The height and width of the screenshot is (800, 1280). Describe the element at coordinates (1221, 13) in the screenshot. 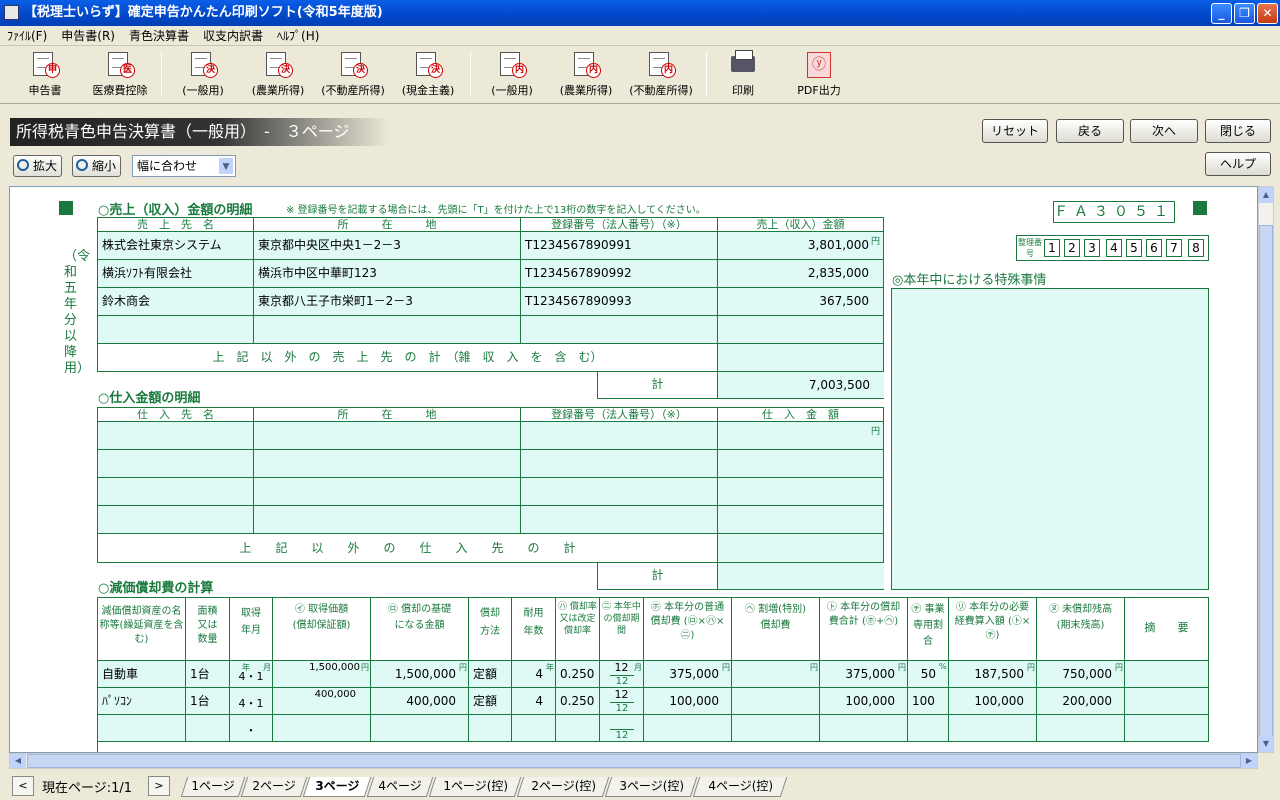

I see `minimize-button: _` at that location.